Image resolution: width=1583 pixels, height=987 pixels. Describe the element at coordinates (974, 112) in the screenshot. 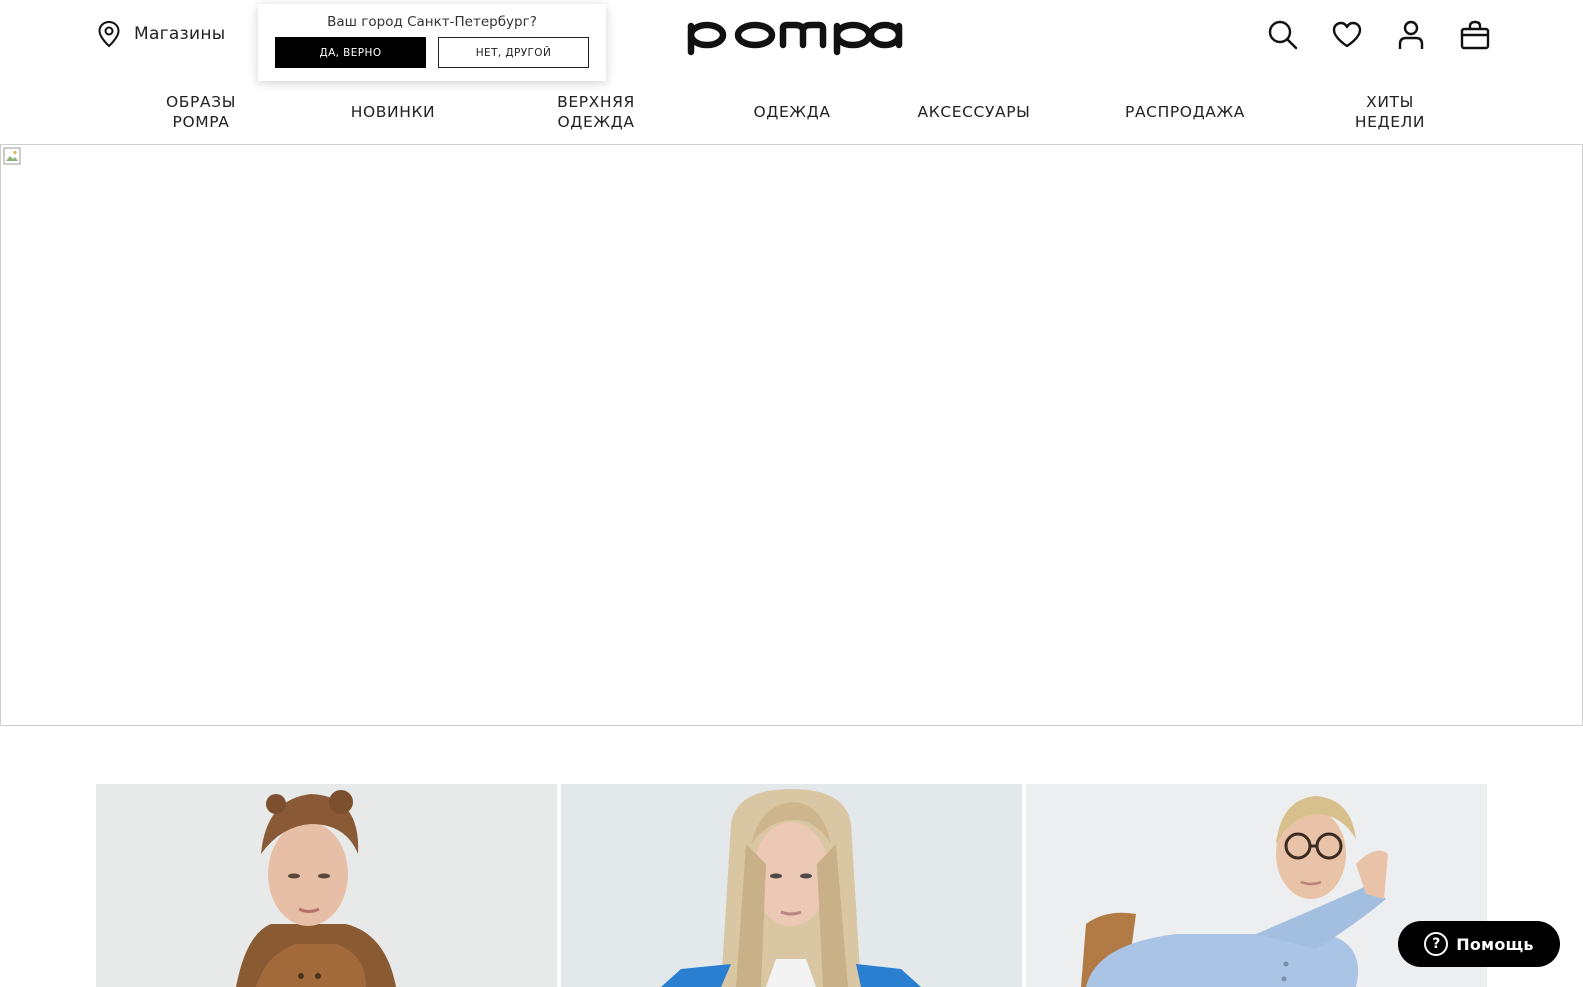

I see `nav-item-accessories: АКСЕССУАРЫ` at that location.